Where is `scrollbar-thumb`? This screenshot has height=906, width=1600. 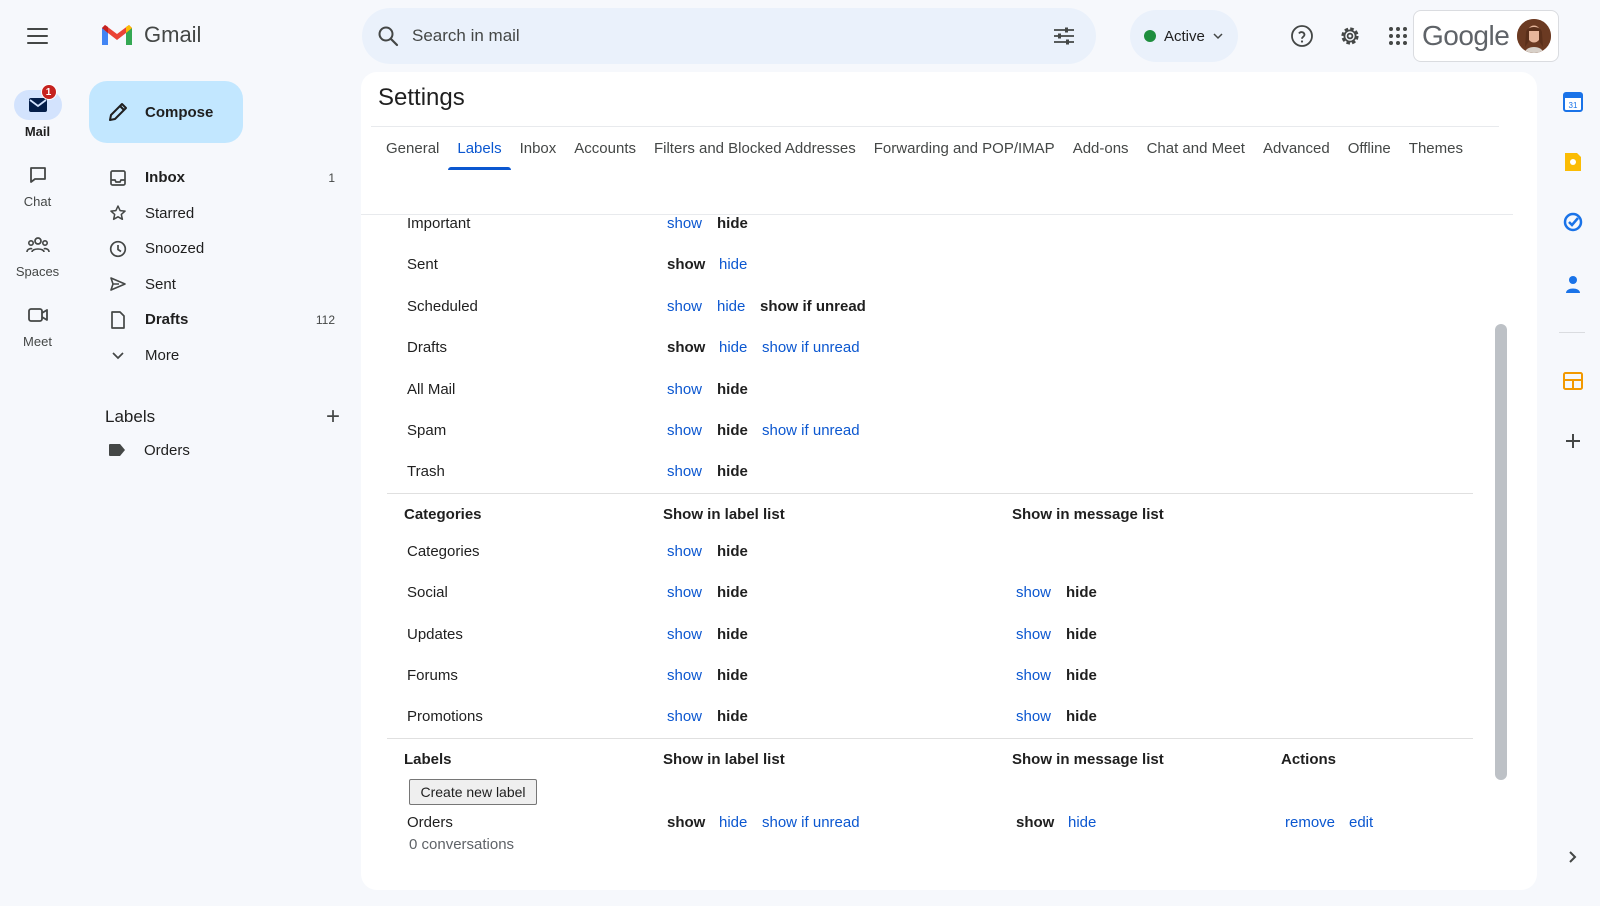 scrollbar-thumb is located at coordinates (1501, 552).